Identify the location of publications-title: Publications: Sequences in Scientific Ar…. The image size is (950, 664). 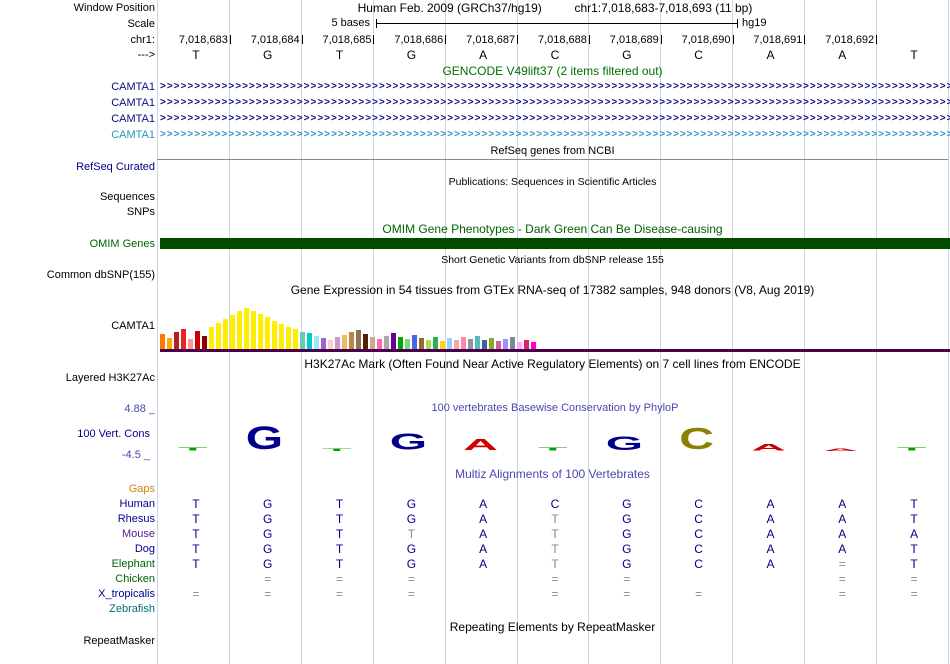
(552, 182).